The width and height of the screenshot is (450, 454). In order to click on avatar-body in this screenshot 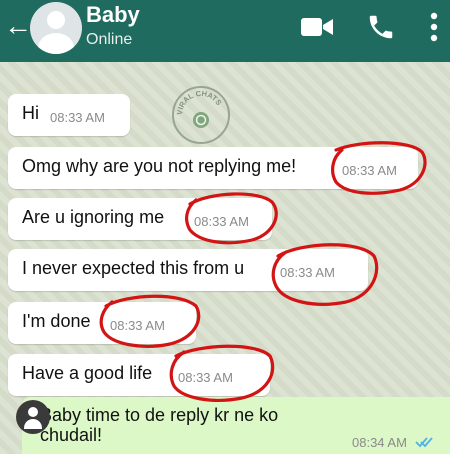, I will do `click(56, 43)`.